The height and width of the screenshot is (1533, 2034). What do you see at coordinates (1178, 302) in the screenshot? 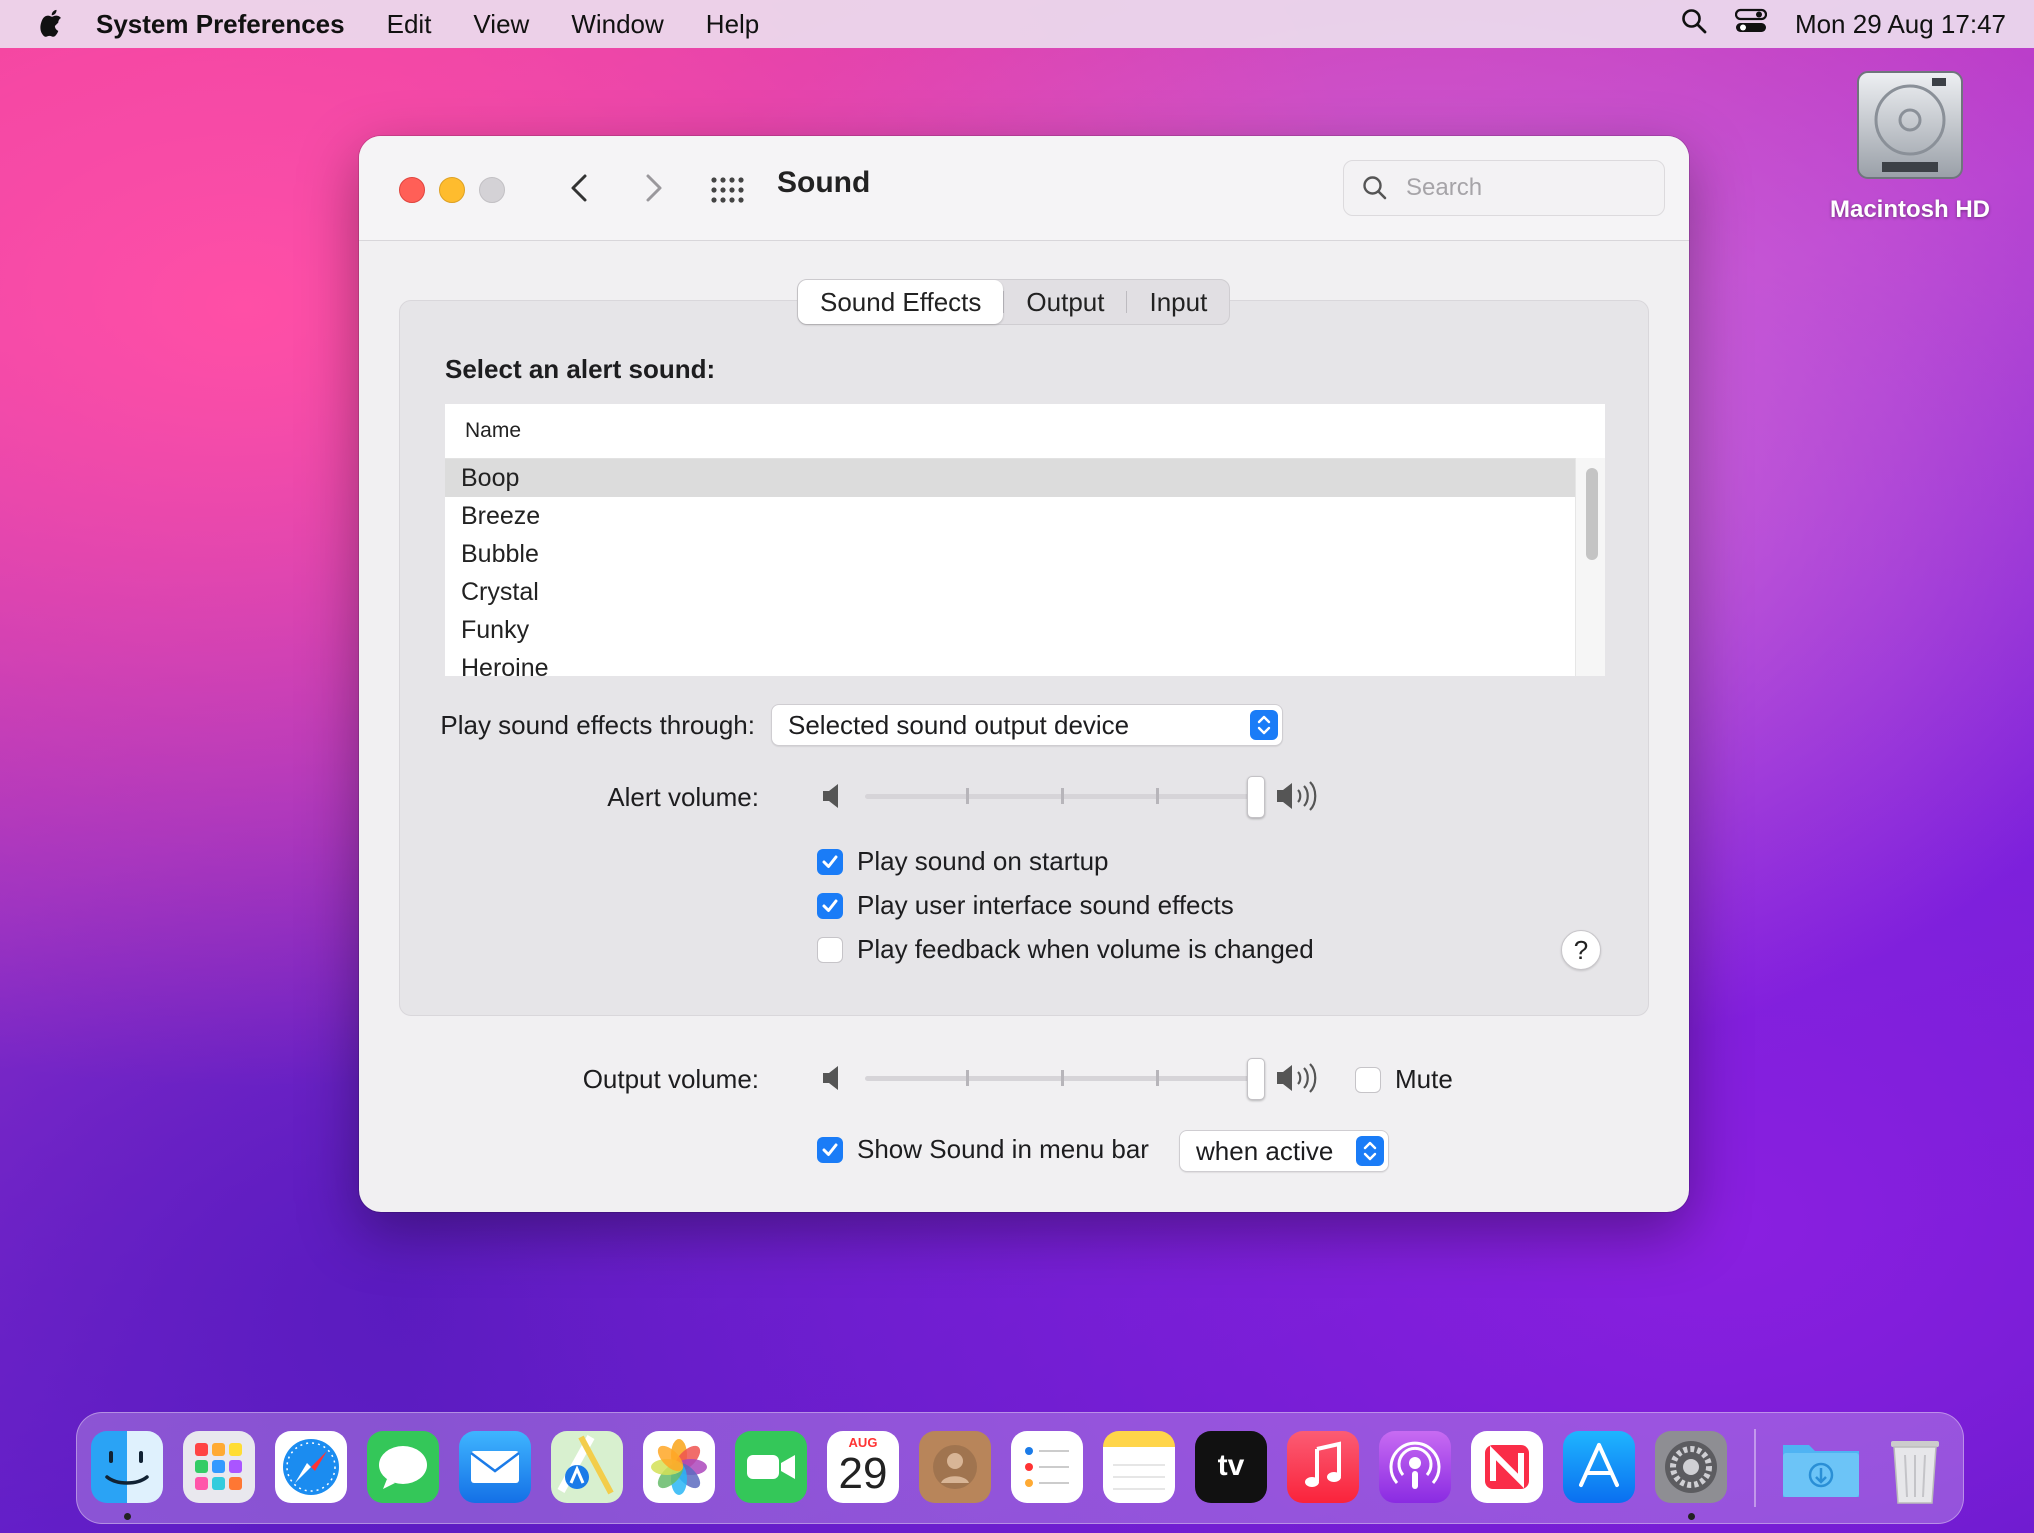
I see `tab-input: Input` at bounding box center [1178, 302].